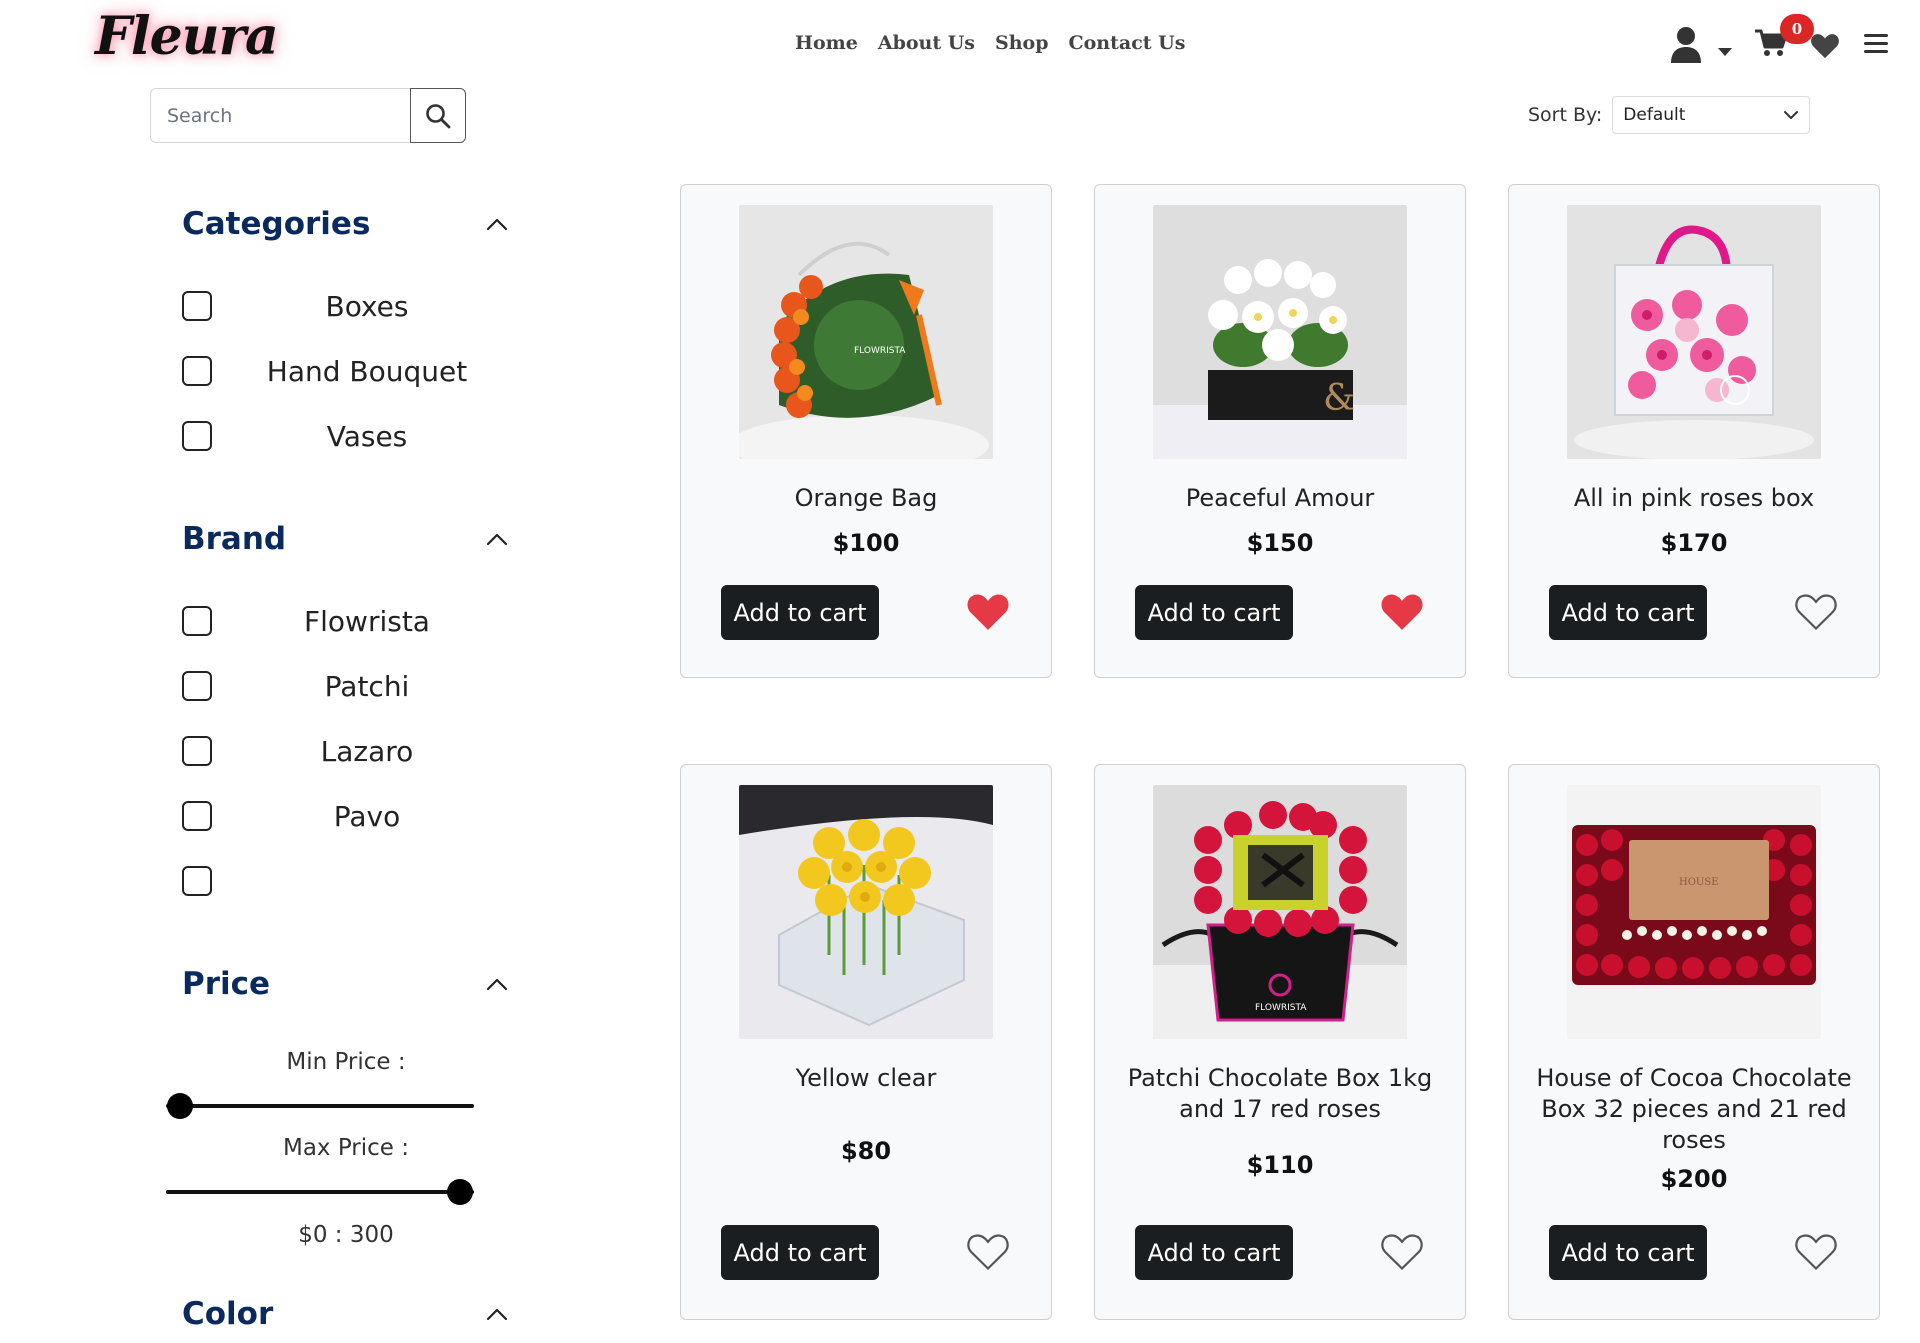 This screenshot has width=1920, height=1343. Describe the element at coordinates (497, 539) in the screenshot. I see `brand-collapse-toggle` at that location.